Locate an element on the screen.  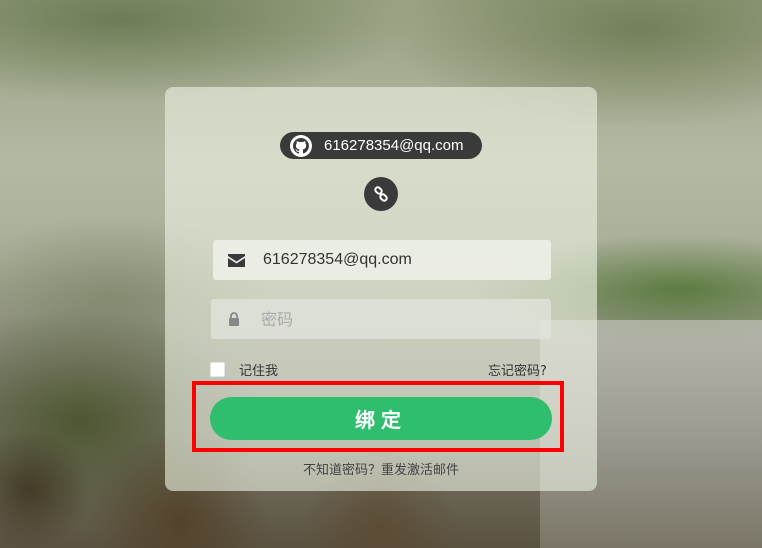
password-input is located at coordinates (401, 319).